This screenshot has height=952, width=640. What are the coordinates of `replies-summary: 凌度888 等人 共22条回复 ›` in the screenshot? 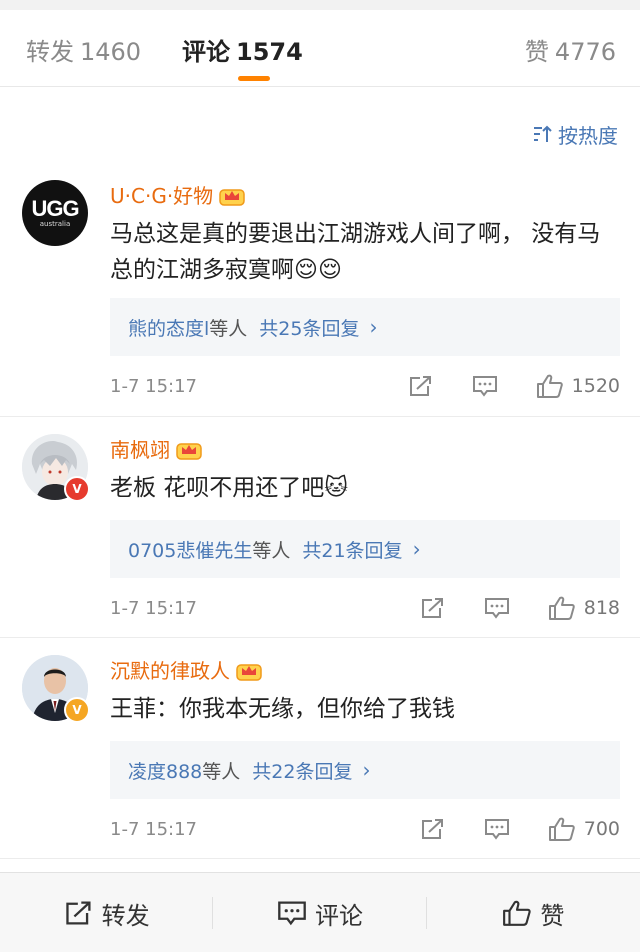 It's located at (365, 770).